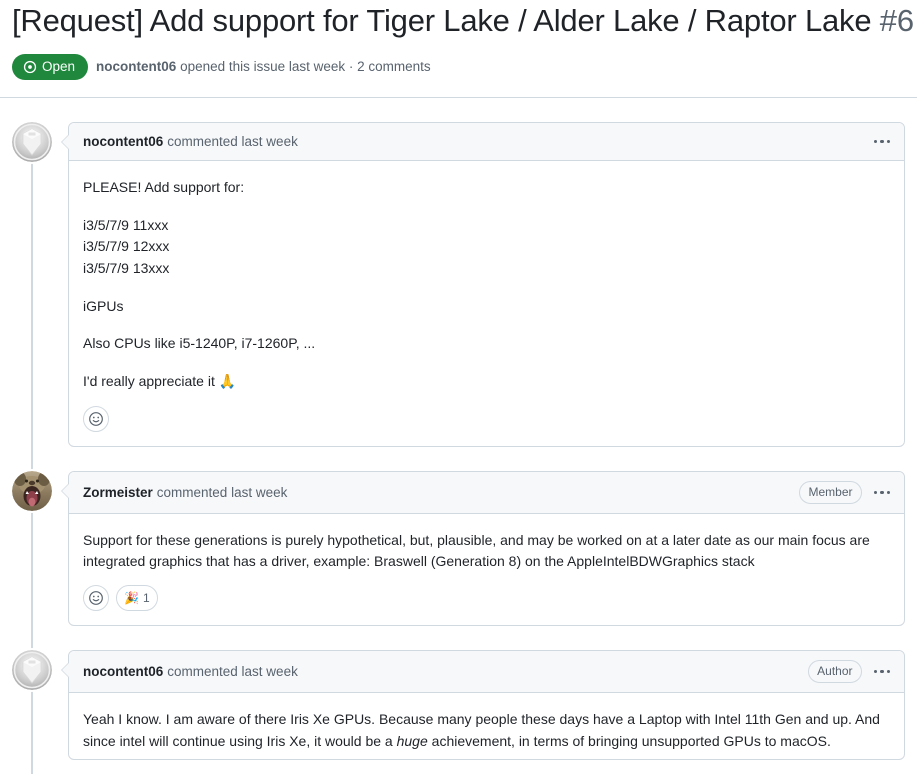 This screenshot has height=774, width=917. I want to click on issue-meta-author: nocontent06, so click(136, 66).